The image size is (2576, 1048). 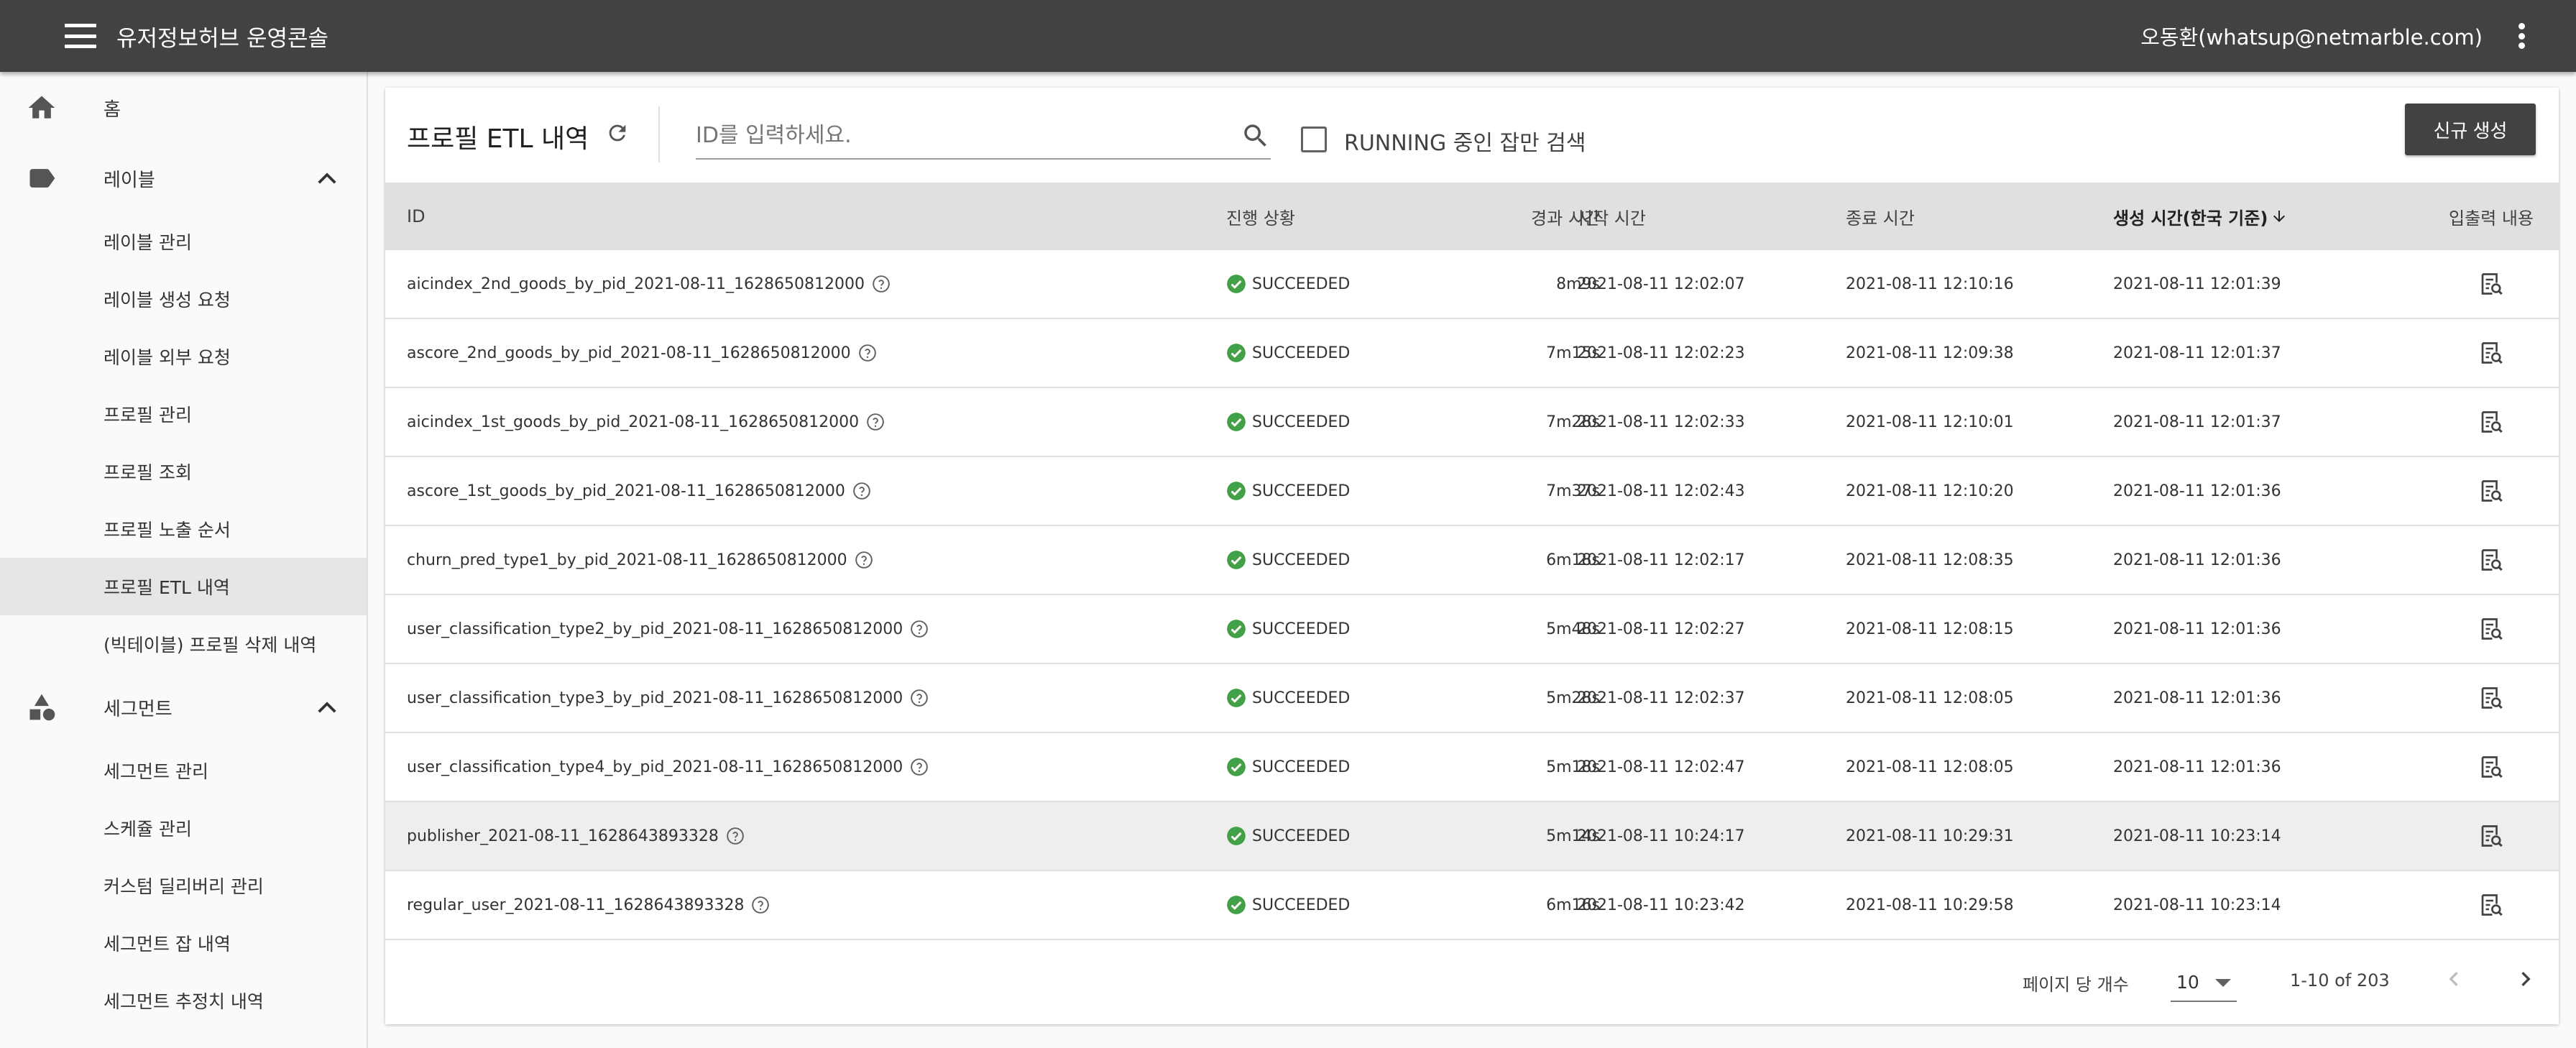 I want to click on column-header-created: 생성 시간(한국 기준), so click(x=2200, y=216).